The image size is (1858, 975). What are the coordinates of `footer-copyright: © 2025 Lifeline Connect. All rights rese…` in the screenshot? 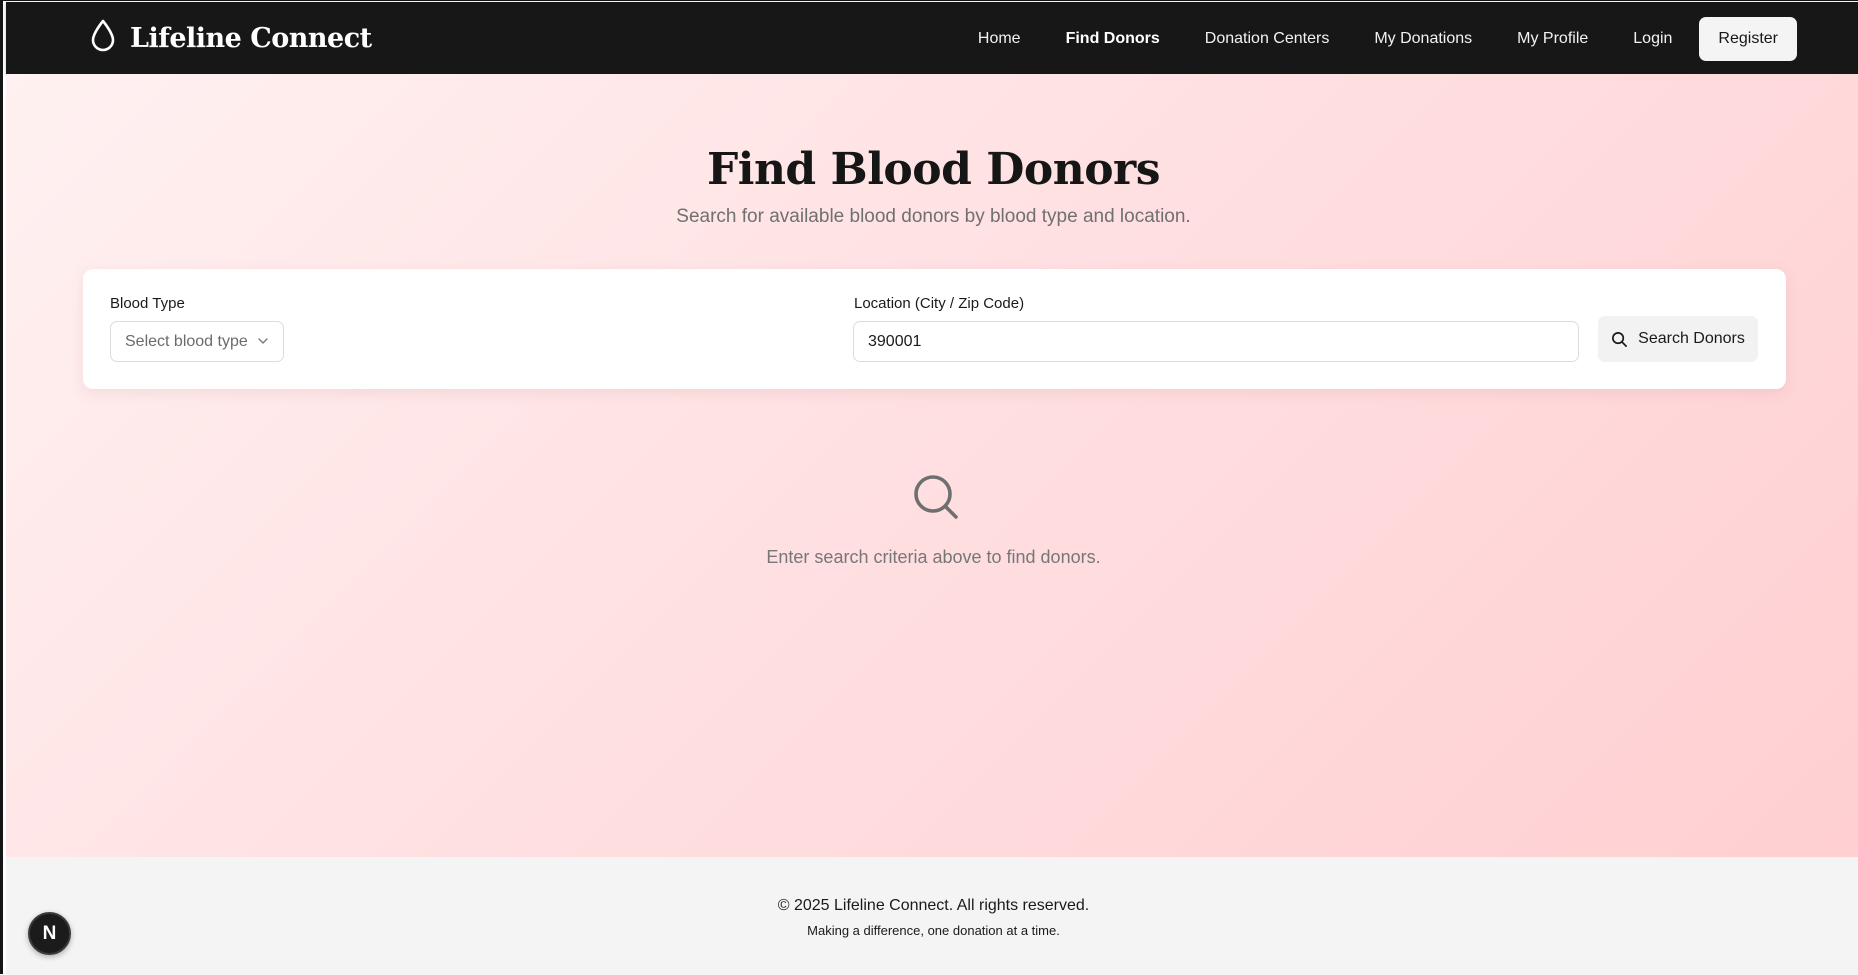 It's located at (933, 905).